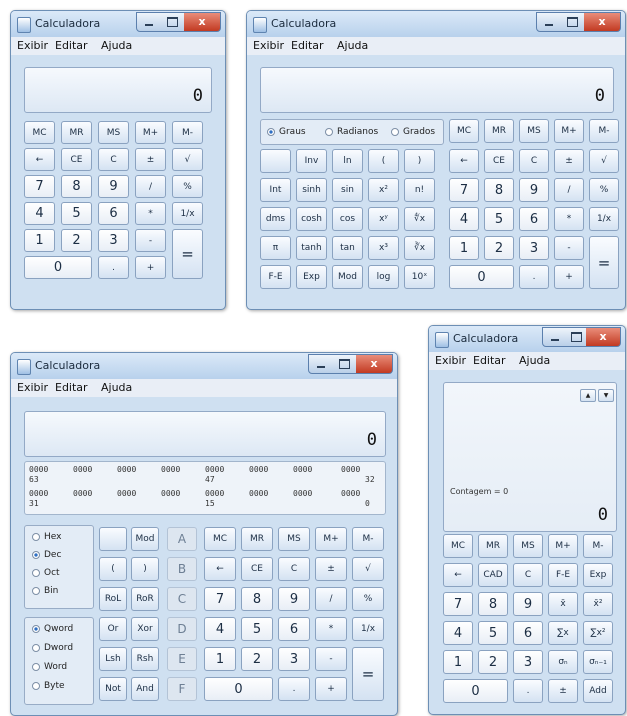 Image resolution: width=627 pixels, height=716 pixels. What do you see at coordinates (76, 132) in the screenshot?
I see `key-mr-button: MR` at bounding box center [76, 132].